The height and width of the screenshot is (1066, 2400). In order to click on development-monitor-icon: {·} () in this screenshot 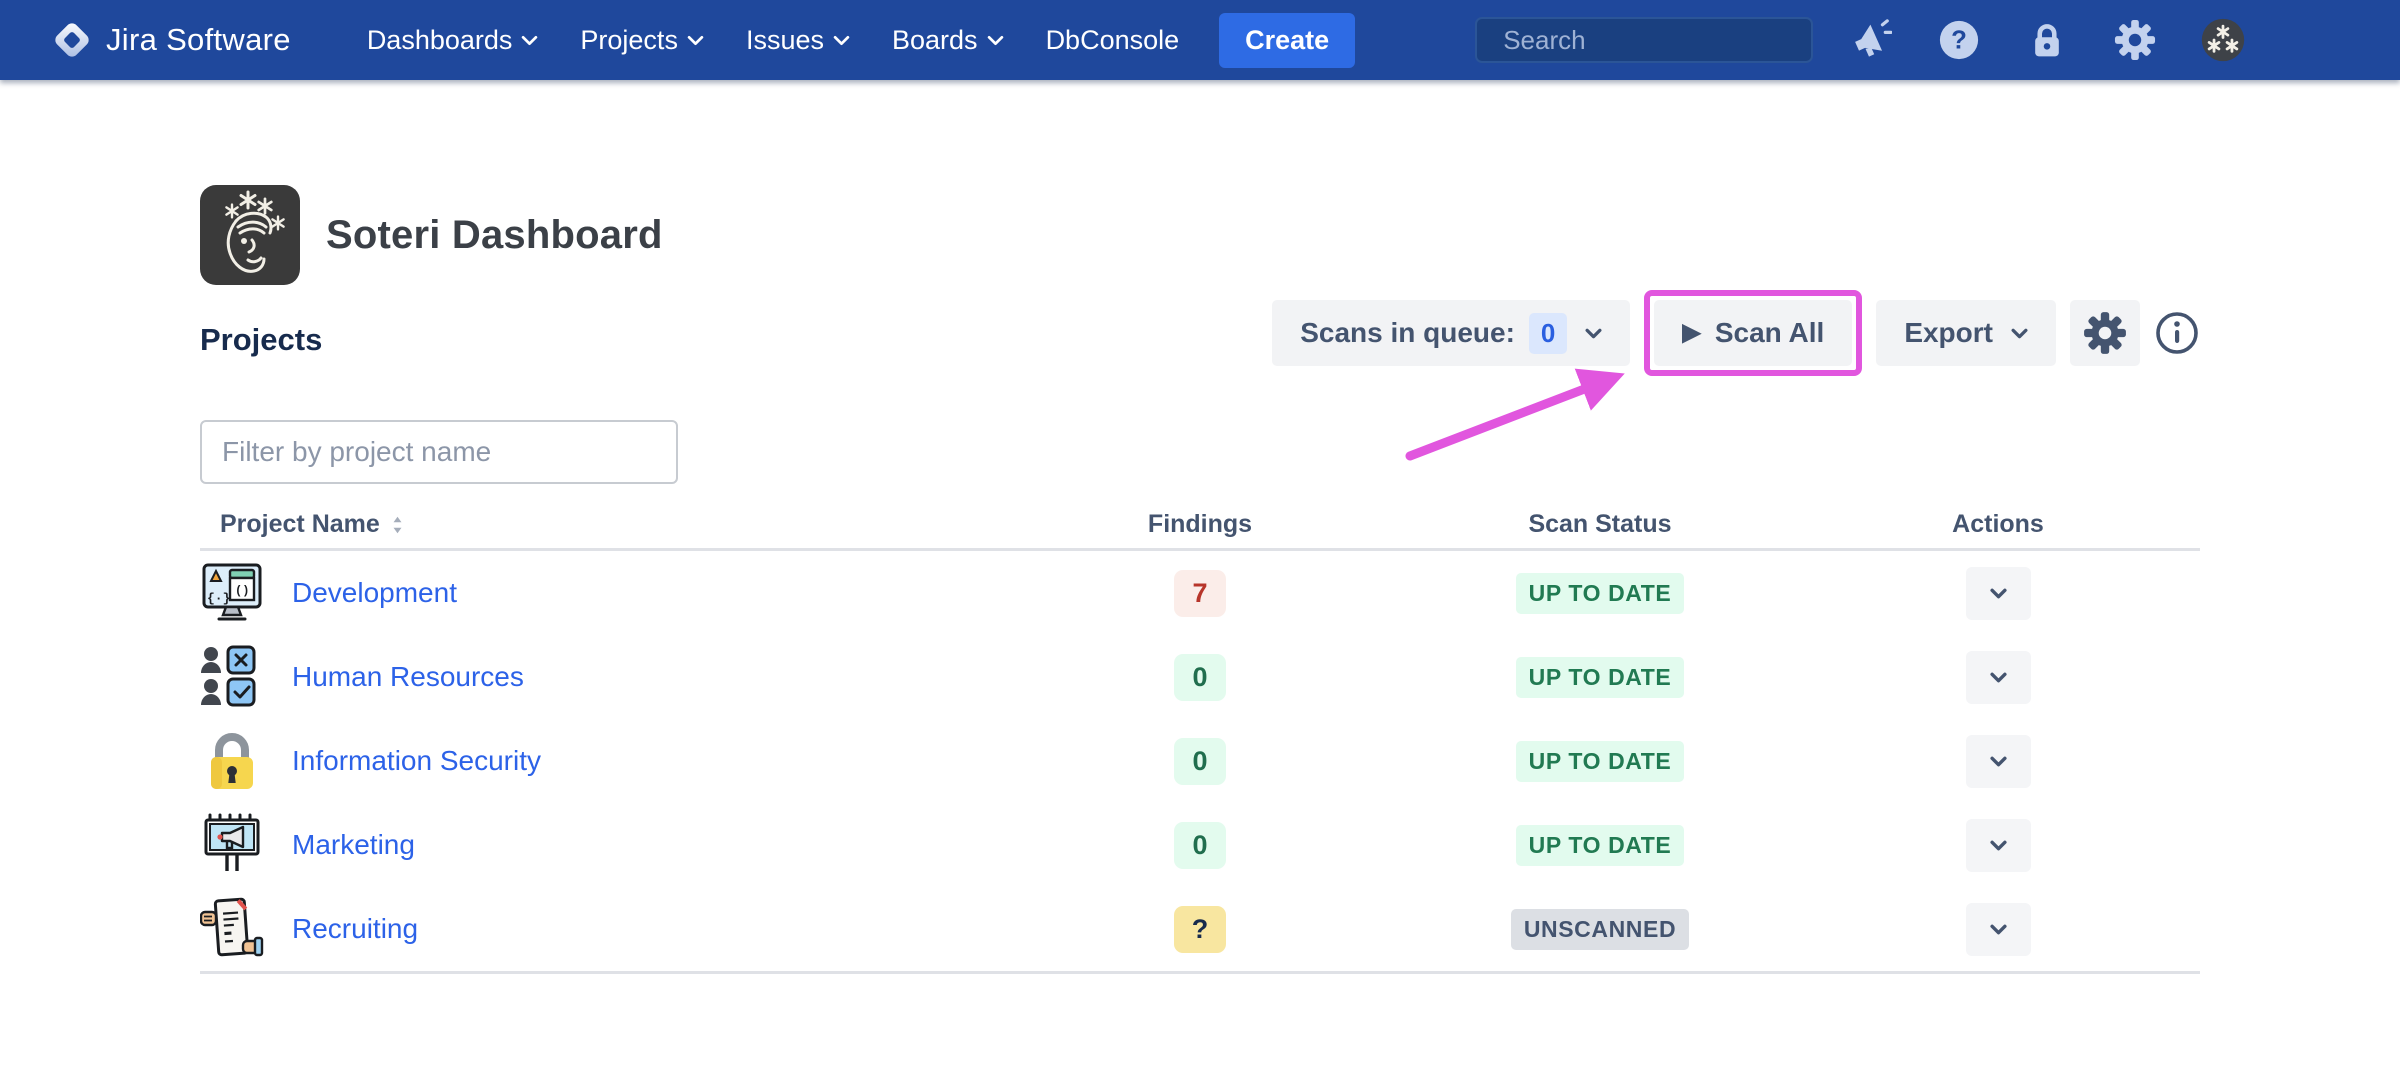, I will do `click(232, 593)`.